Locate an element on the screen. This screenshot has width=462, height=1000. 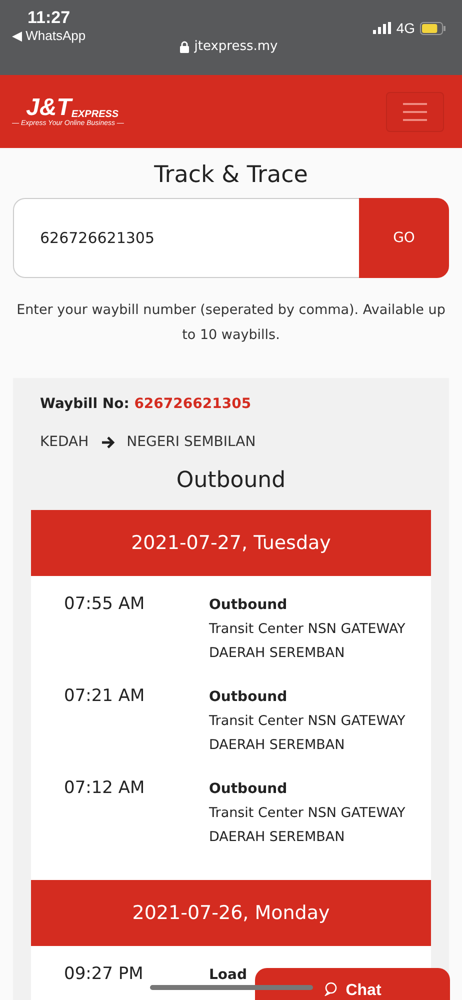
logo-text: J&T is located at coordinates (49, 108).